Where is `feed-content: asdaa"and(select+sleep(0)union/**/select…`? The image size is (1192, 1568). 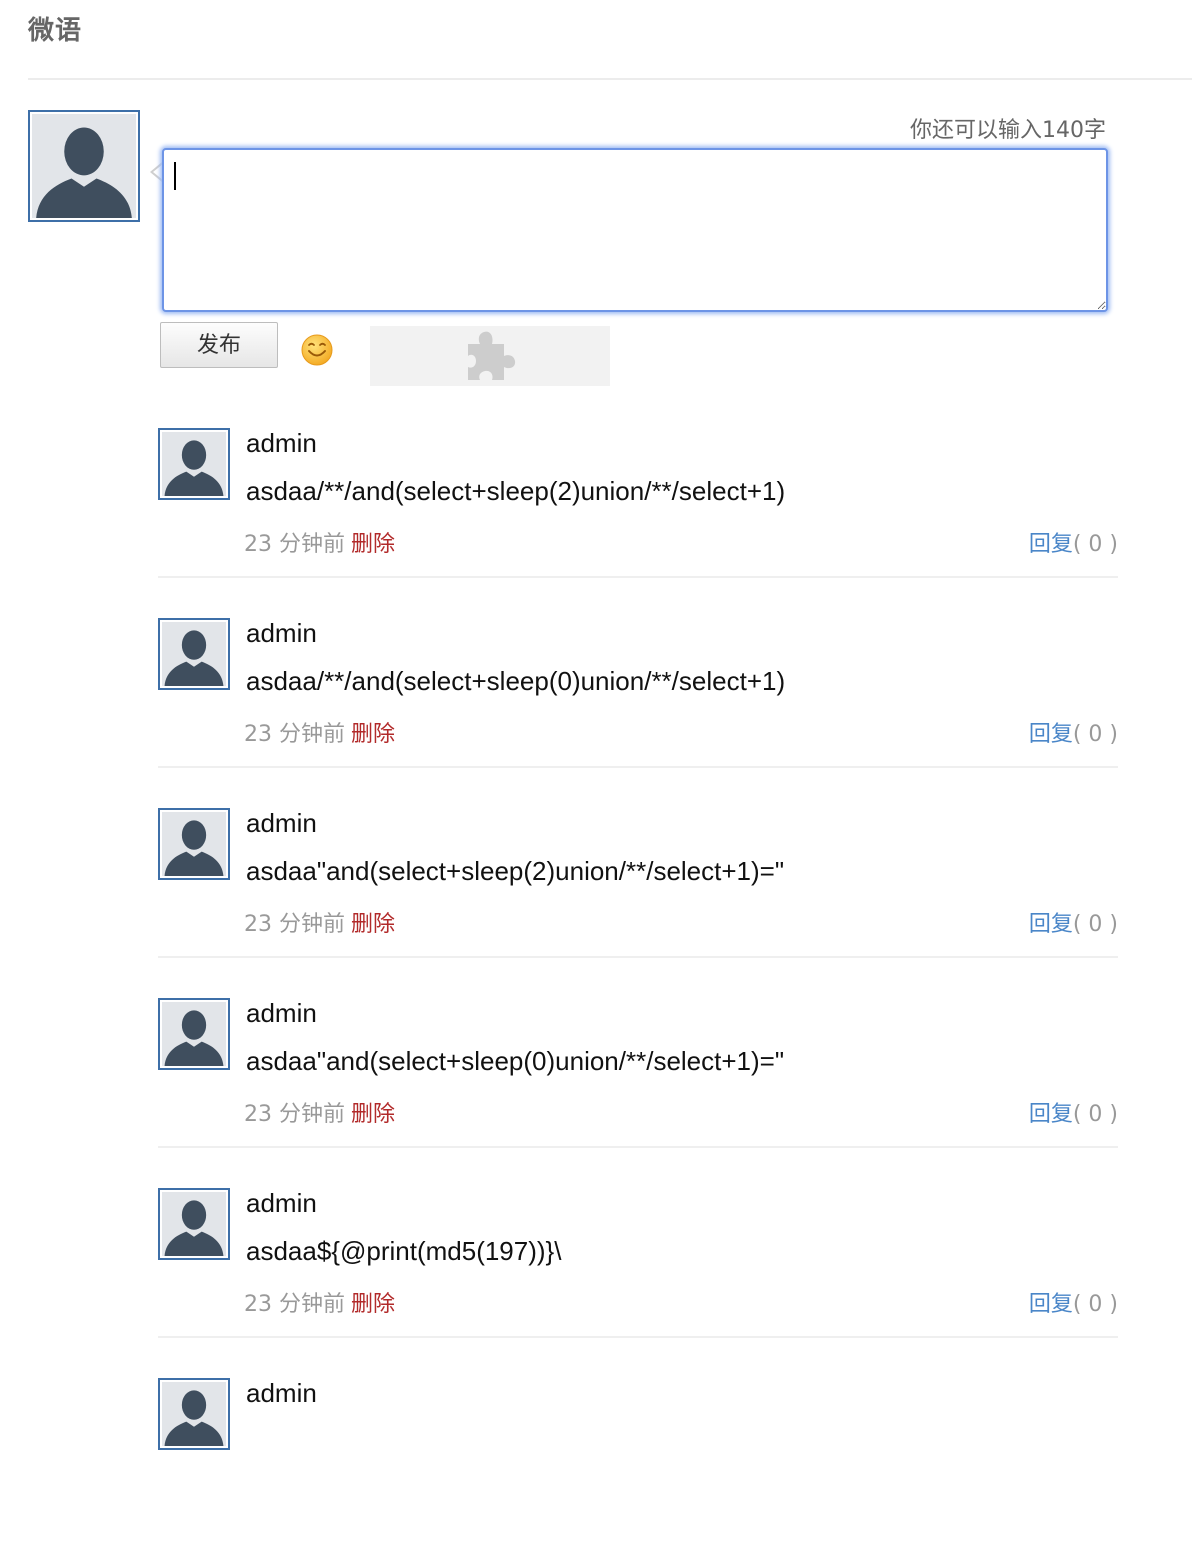 feed-content: asdaa"and(select+sleep(0)union/**/select… is located at coordinates (515, 1061).